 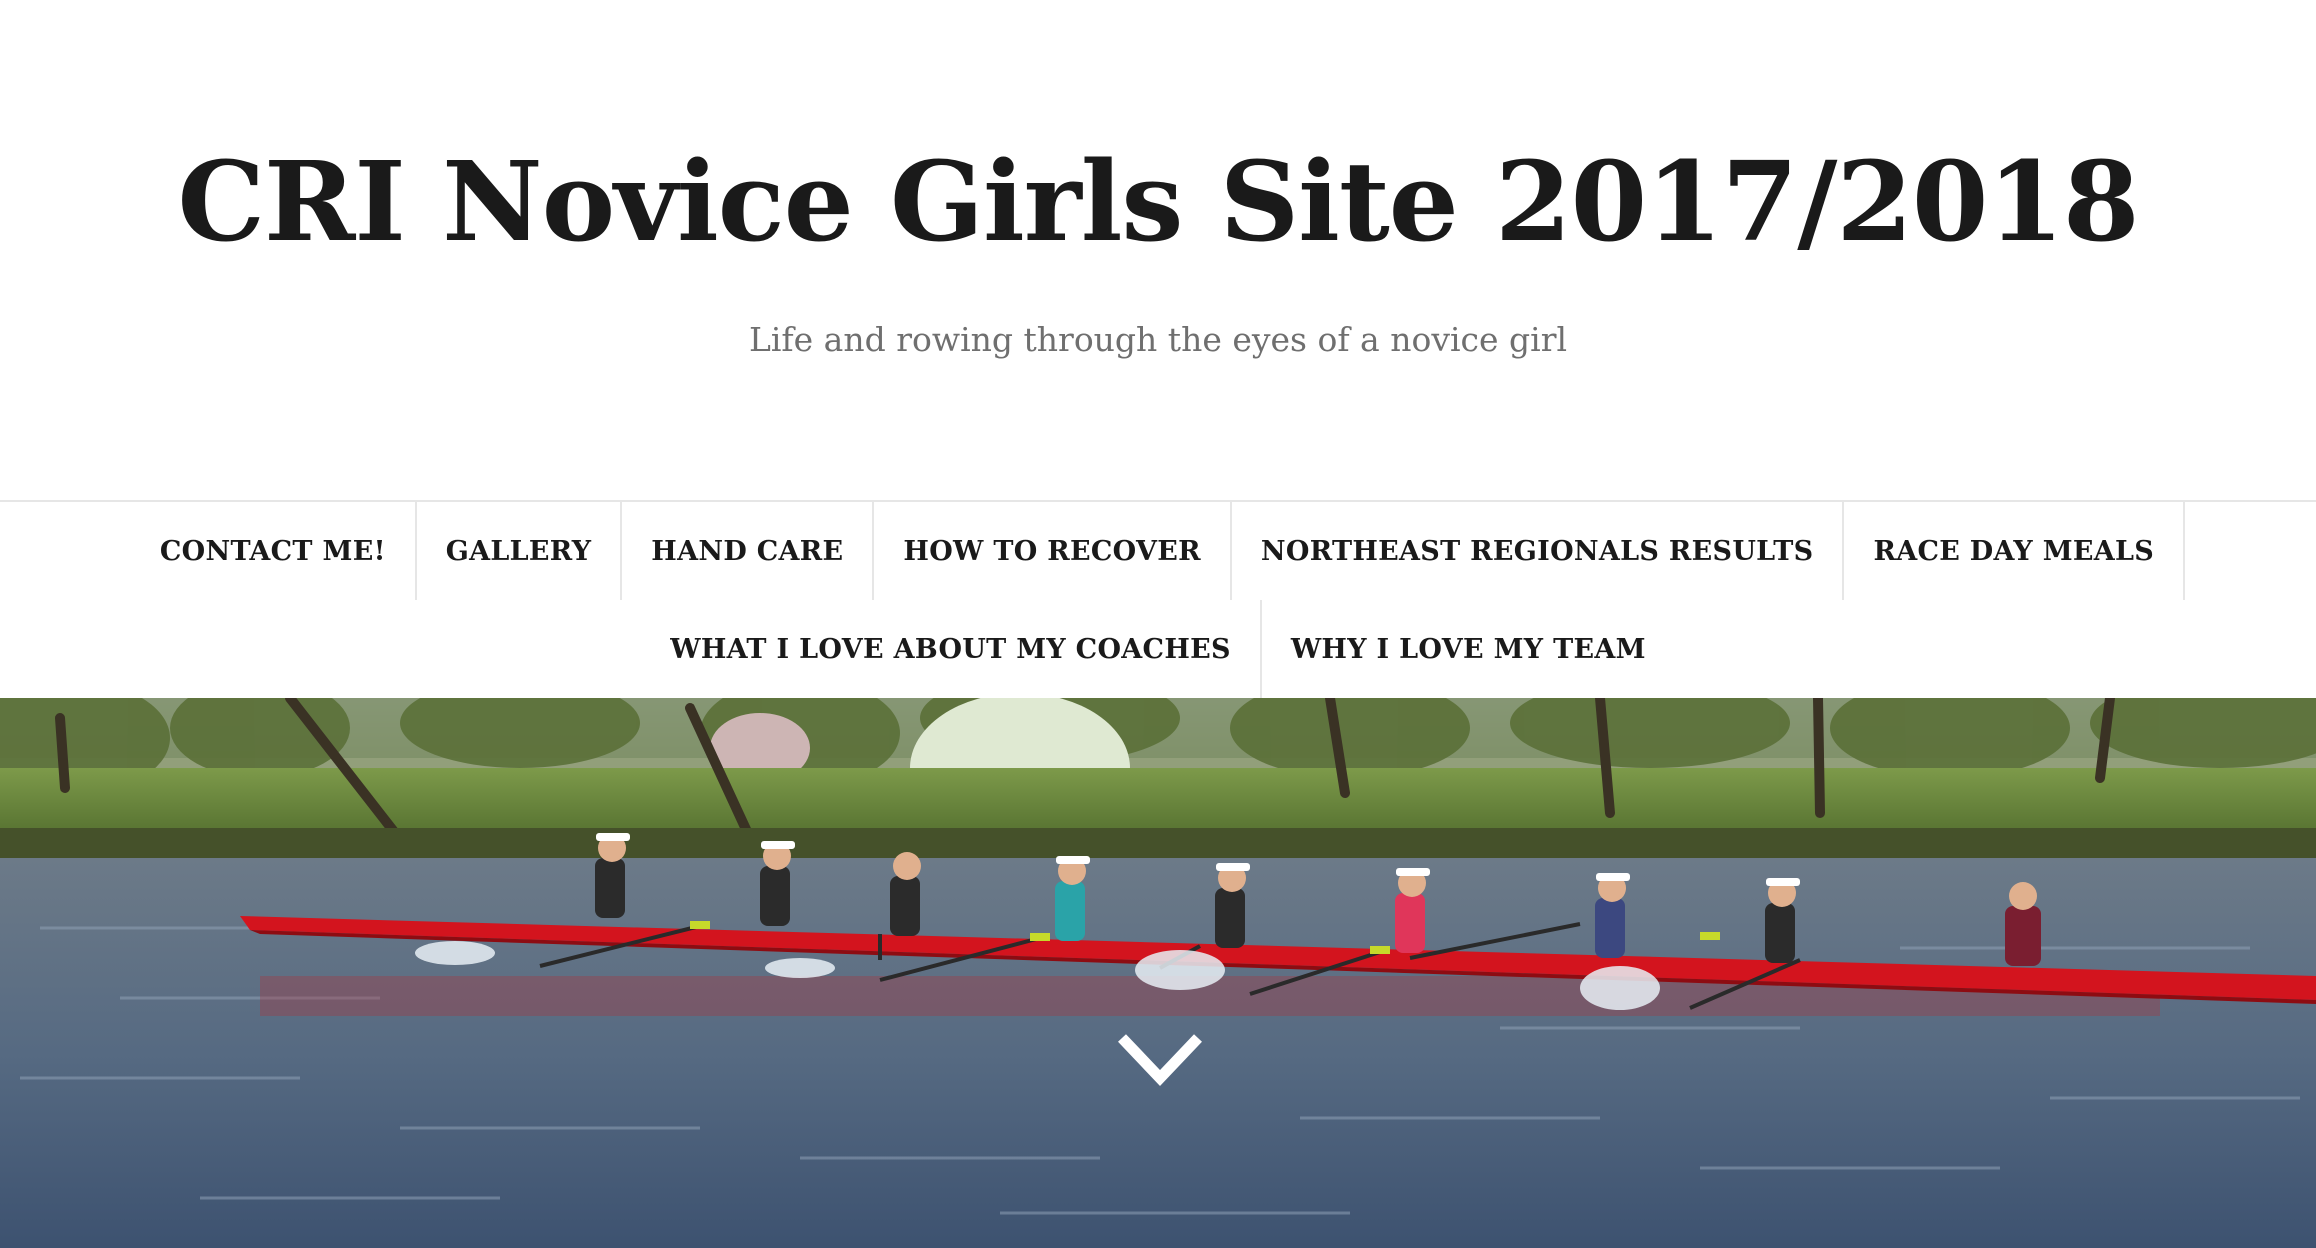 I want to click on nav-item-why-i-love-my-team: WHY I LOVE MY TEAM, so click(x=1467, y=649).